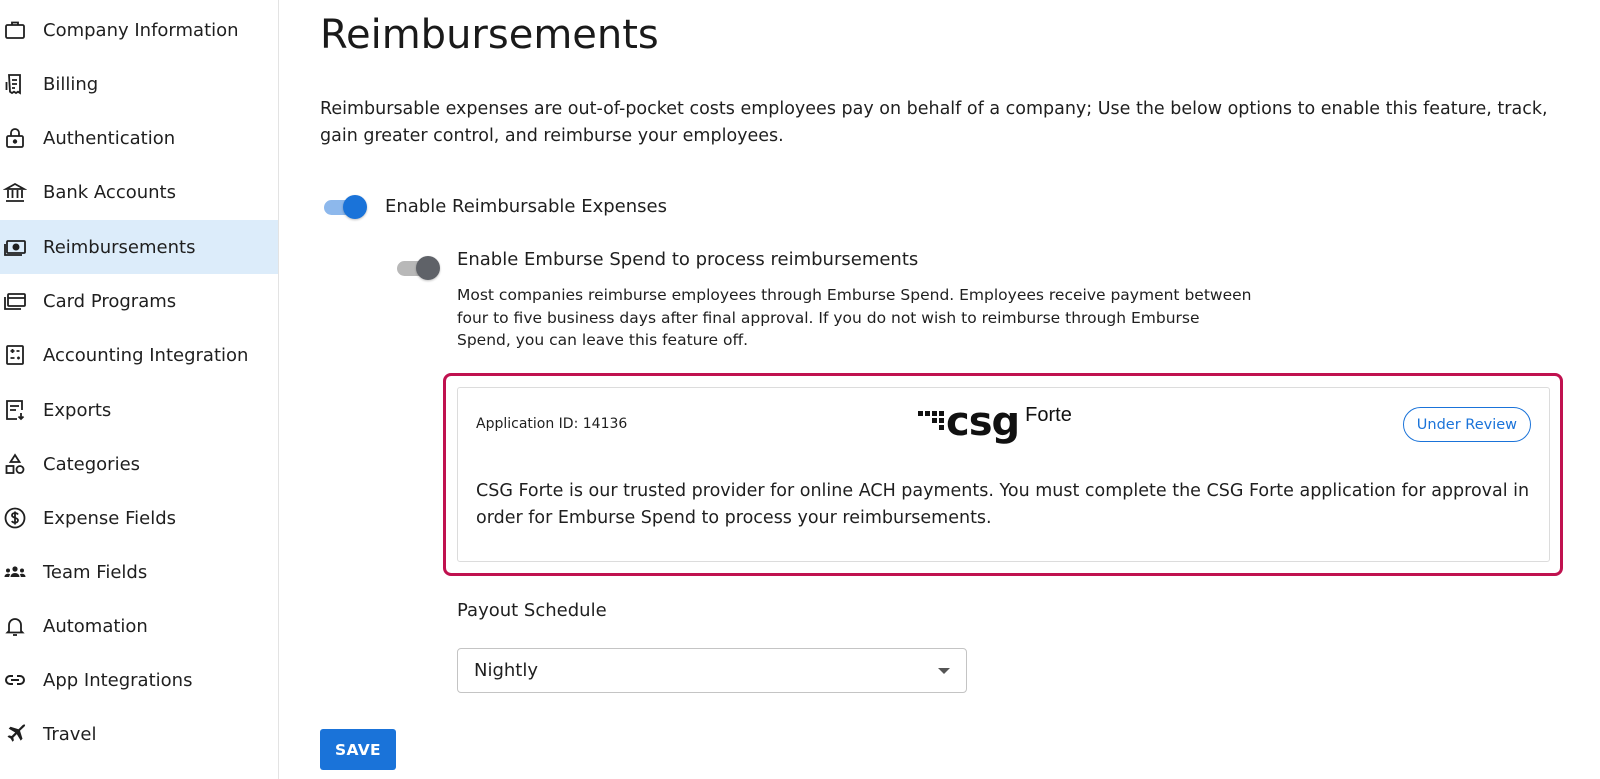 This screenshot has width=1600, height=779. I want to click on sidebar-item-expense-fields: Expense Fields, so click(139, 518).